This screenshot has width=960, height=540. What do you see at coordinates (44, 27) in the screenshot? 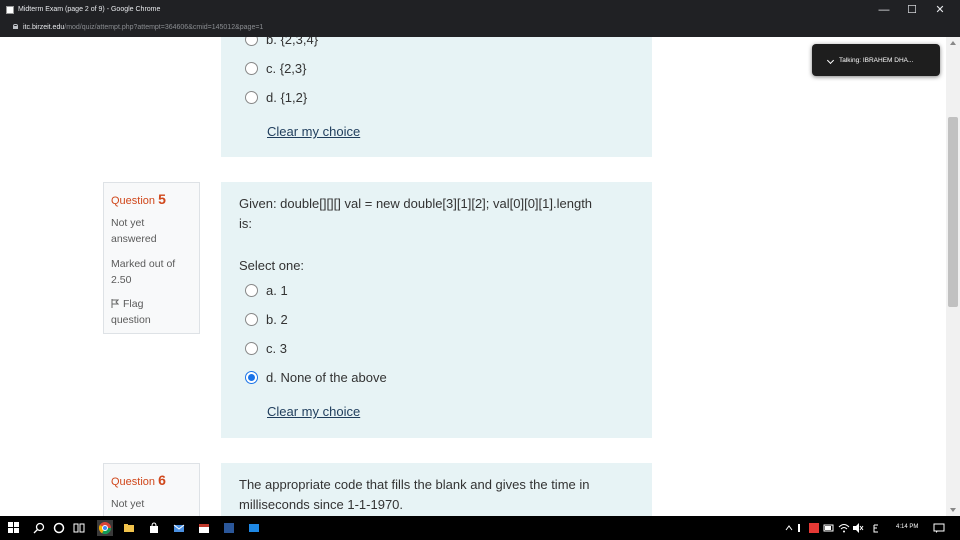
I see `url-host: itc.birzeit.edu` at bounding box center [44, 27].